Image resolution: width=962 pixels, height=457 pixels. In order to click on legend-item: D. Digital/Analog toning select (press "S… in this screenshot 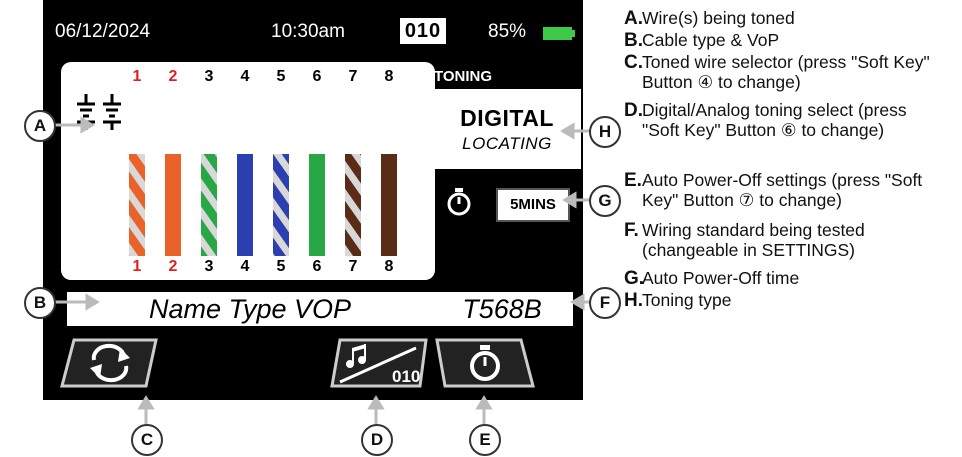, I will do `click(765, 120)`.